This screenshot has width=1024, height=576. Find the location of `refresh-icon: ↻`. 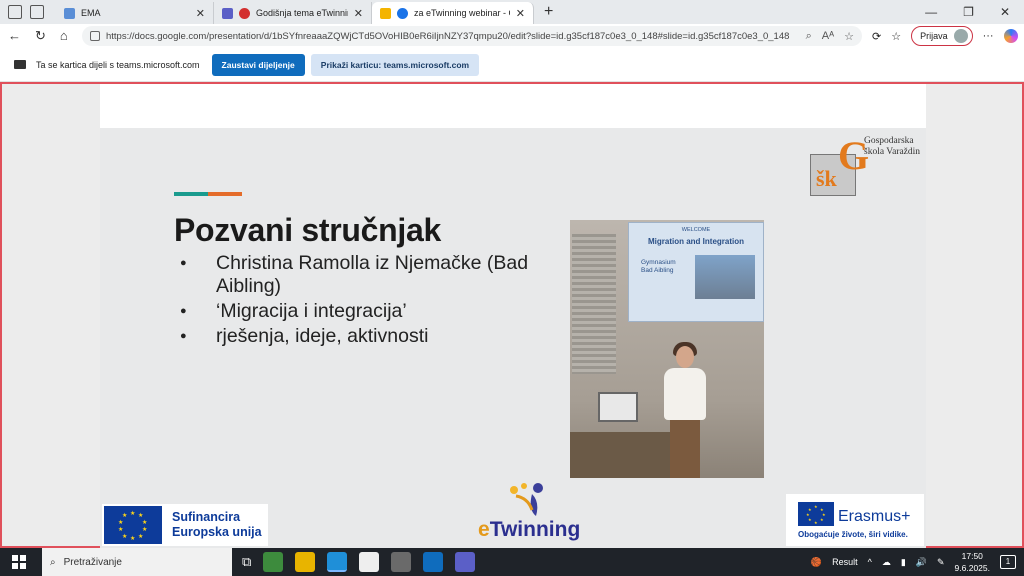

refresh-icon: ↻ is located at coordinates (40, 36).